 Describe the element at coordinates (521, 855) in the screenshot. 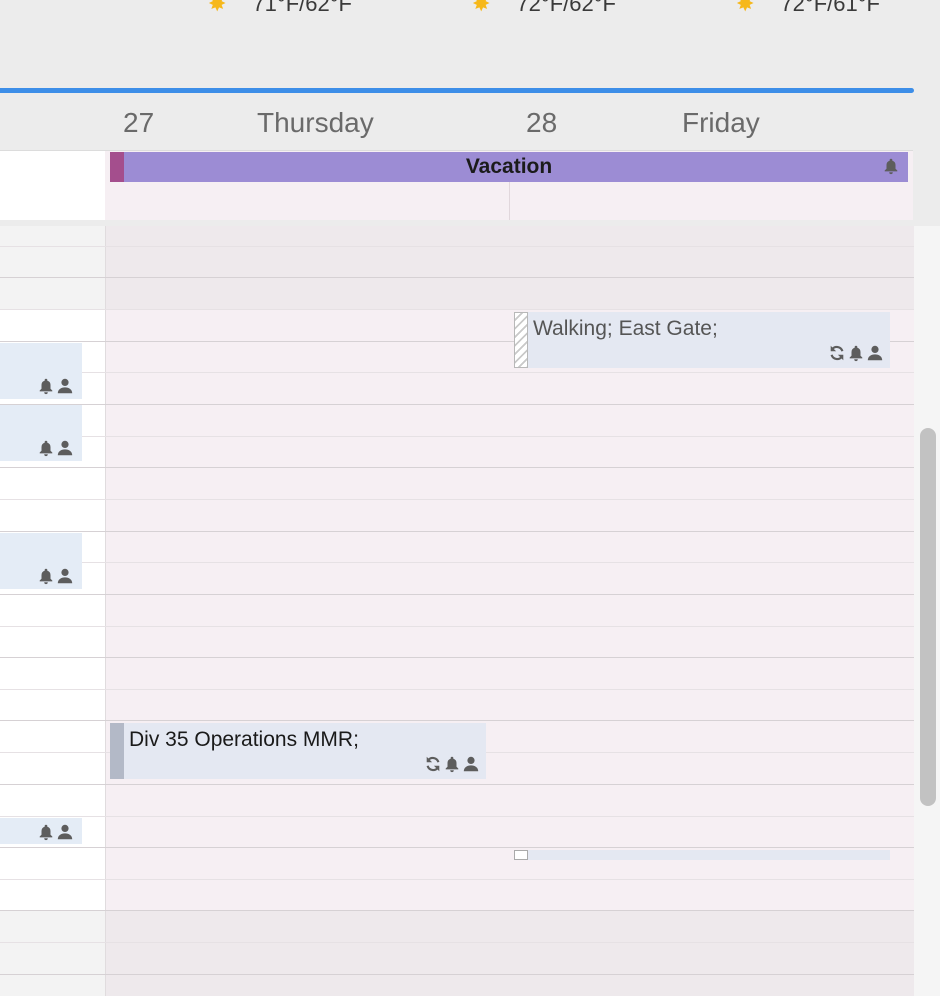

I see `status-marker` at that location.